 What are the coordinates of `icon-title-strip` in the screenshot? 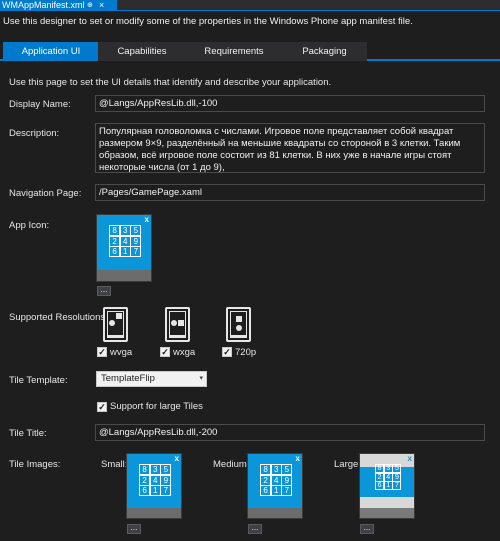 It's located at (124, 275).